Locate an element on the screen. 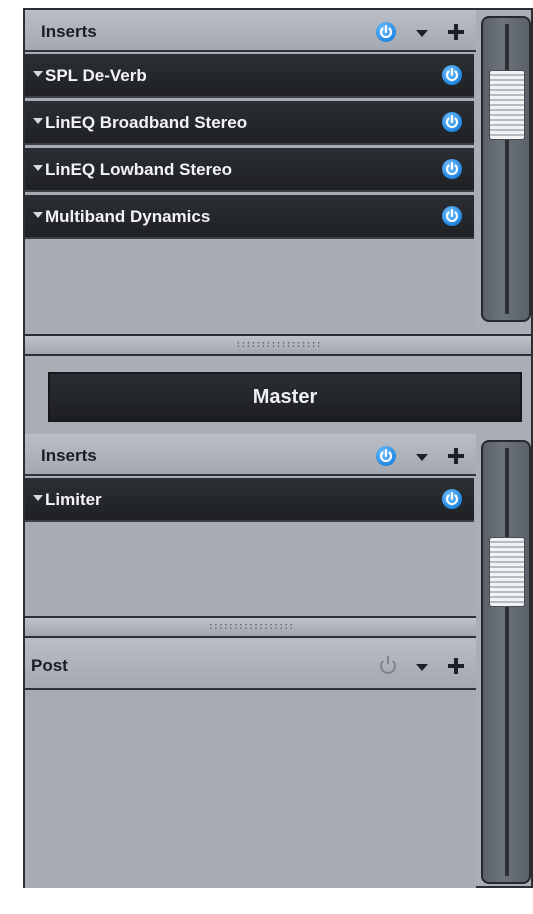 The width and height of the screenshot is (533, 914). post-header: Post is located at coordinates (250, 664).